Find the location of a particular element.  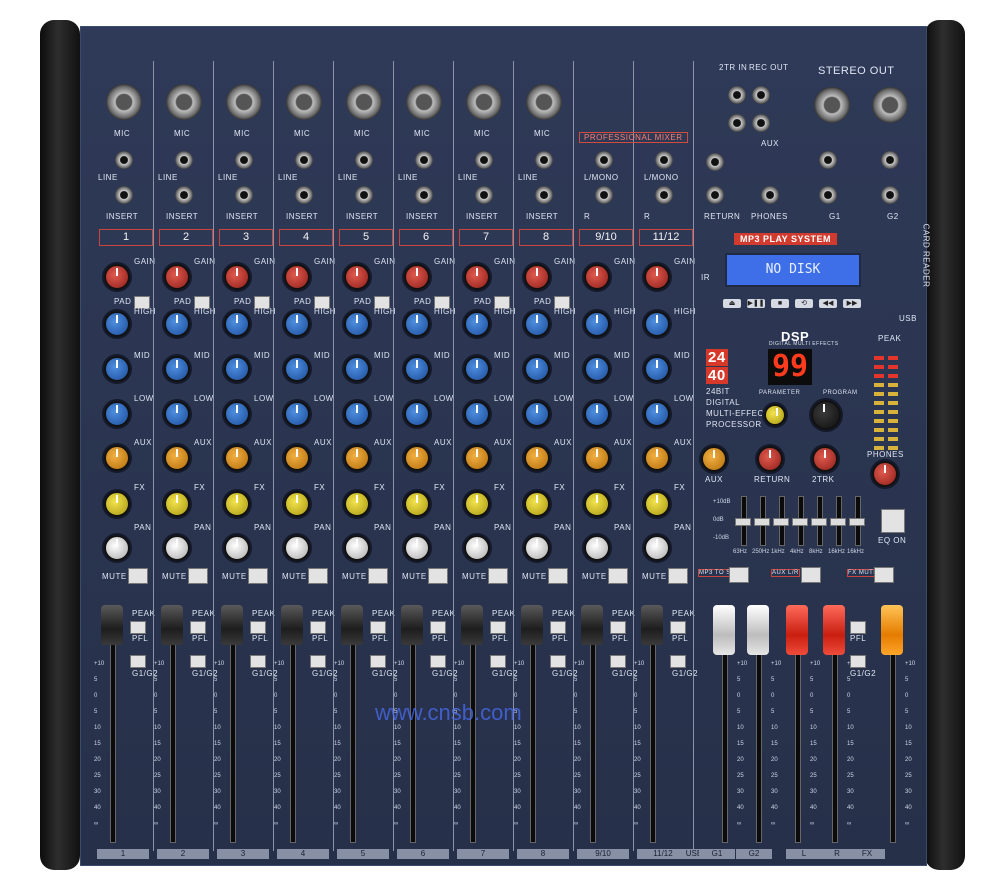

fx-mute-button is located at coordinates (884, 575).